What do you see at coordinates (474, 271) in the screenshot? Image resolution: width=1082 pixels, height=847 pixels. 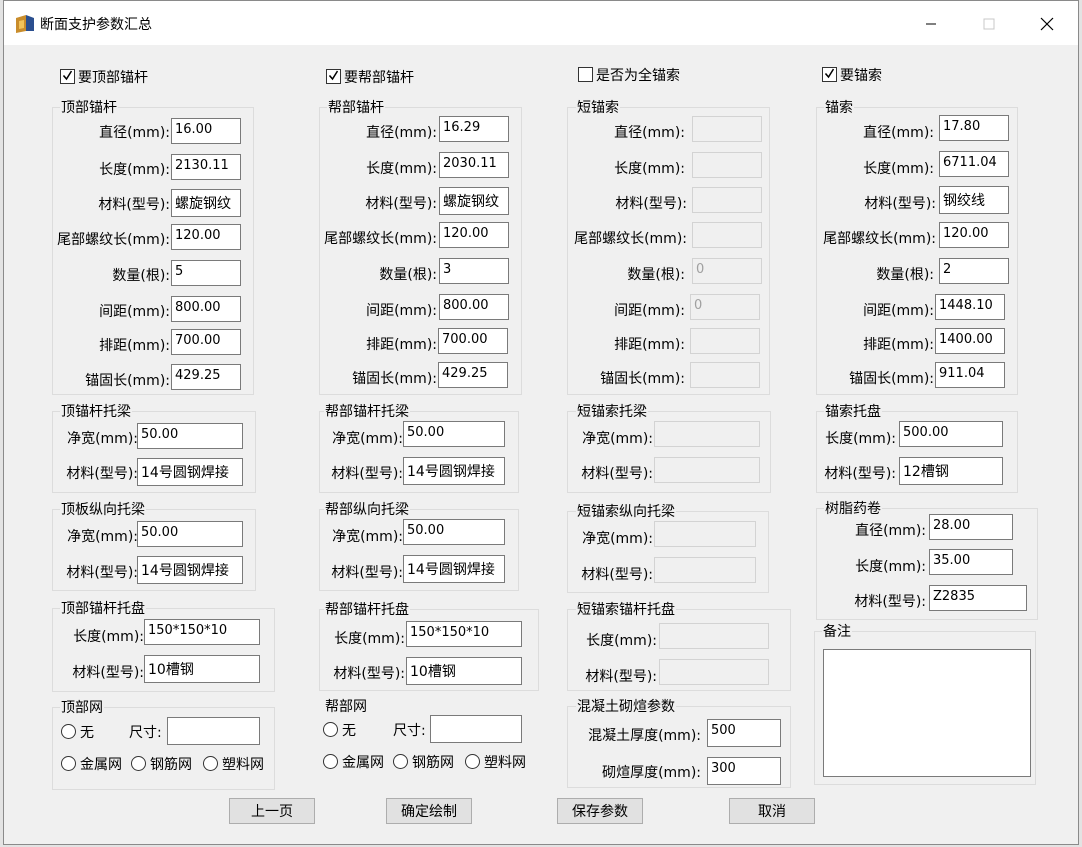 I see `side-bolt-count-input: 3` at bounding box center [474, 271].